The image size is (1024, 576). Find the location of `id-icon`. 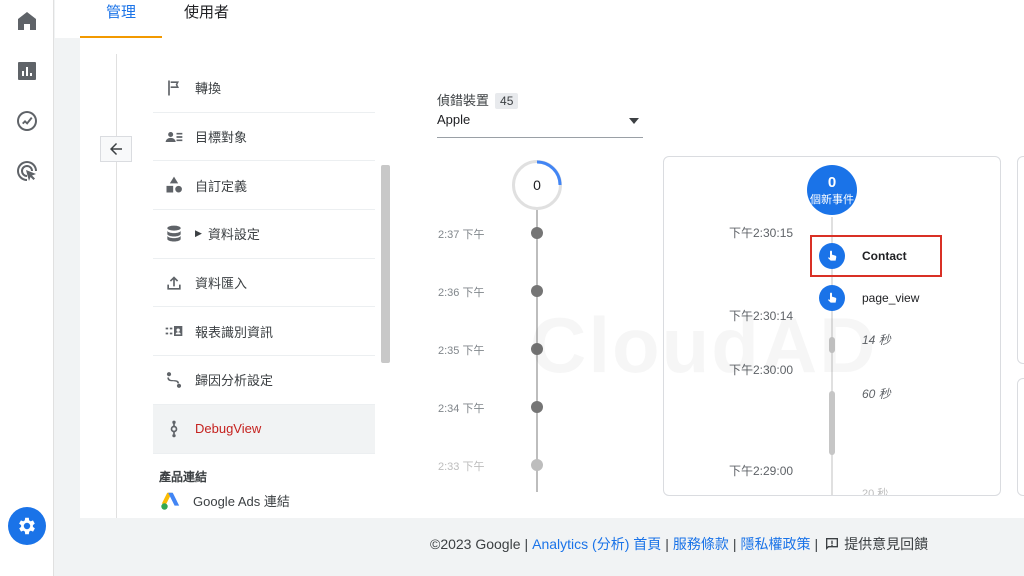

id-icon is located at coordinates (174, 331).